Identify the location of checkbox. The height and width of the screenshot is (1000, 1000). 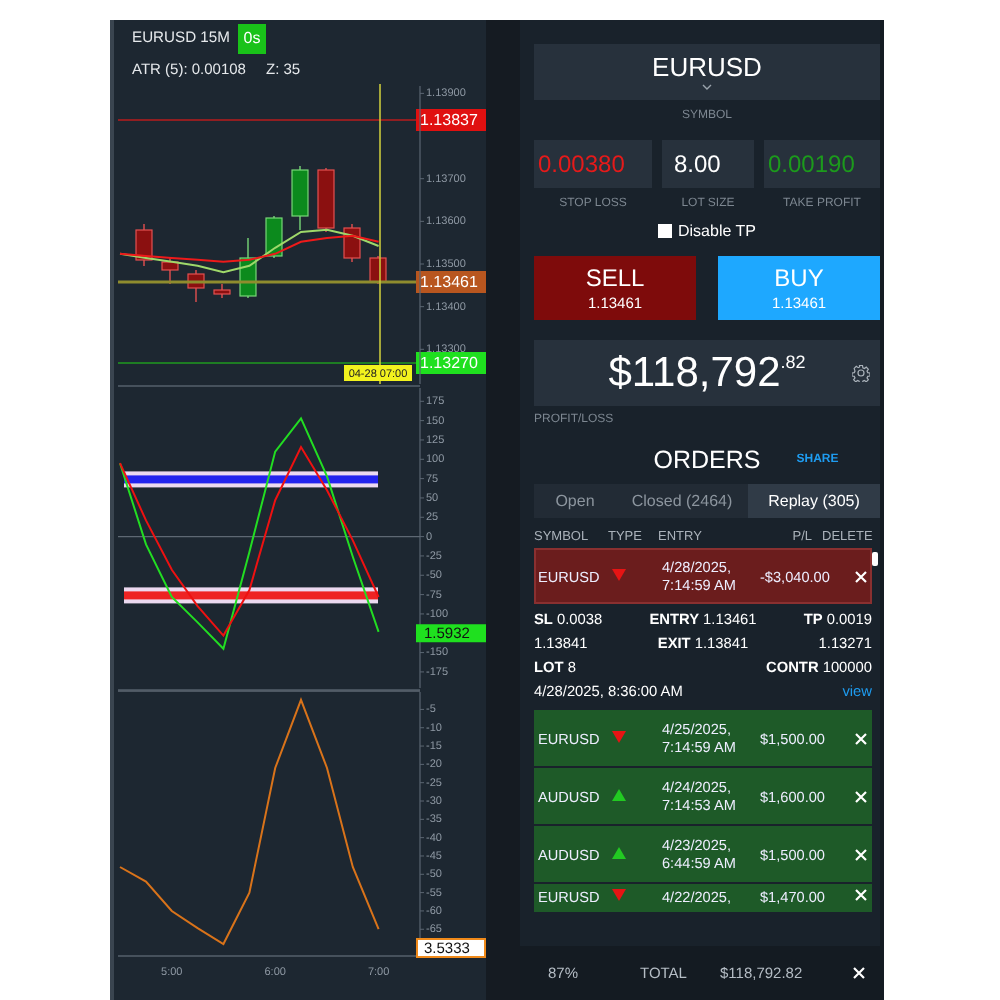
(665, 231).